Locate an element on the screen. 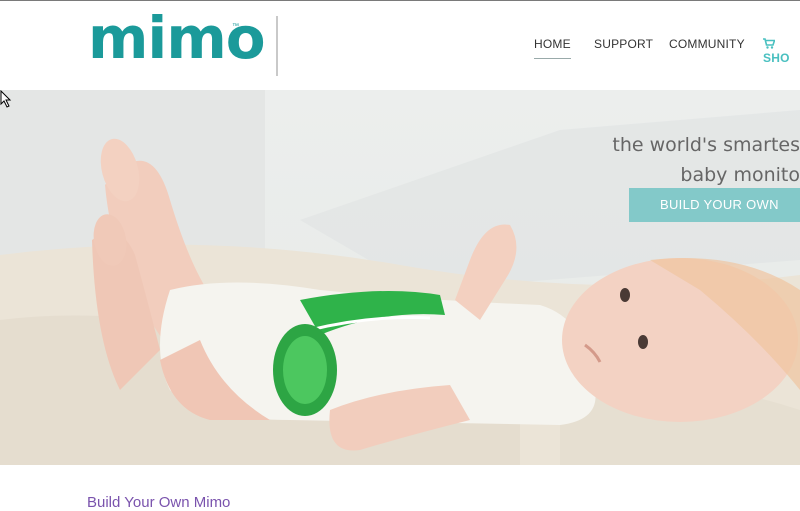 The image size is (800, 511). mouse-cursor-icon is located at coordinates (6, 99).